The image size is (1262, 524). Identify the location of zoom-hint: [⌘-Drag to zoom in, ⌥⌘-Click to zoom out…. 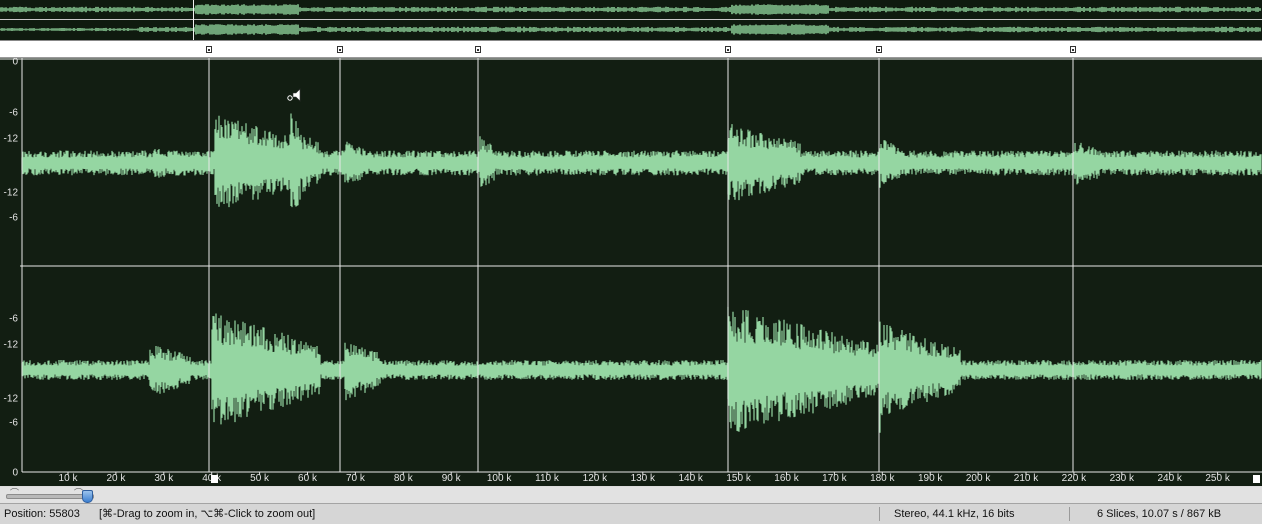
(207, 514).